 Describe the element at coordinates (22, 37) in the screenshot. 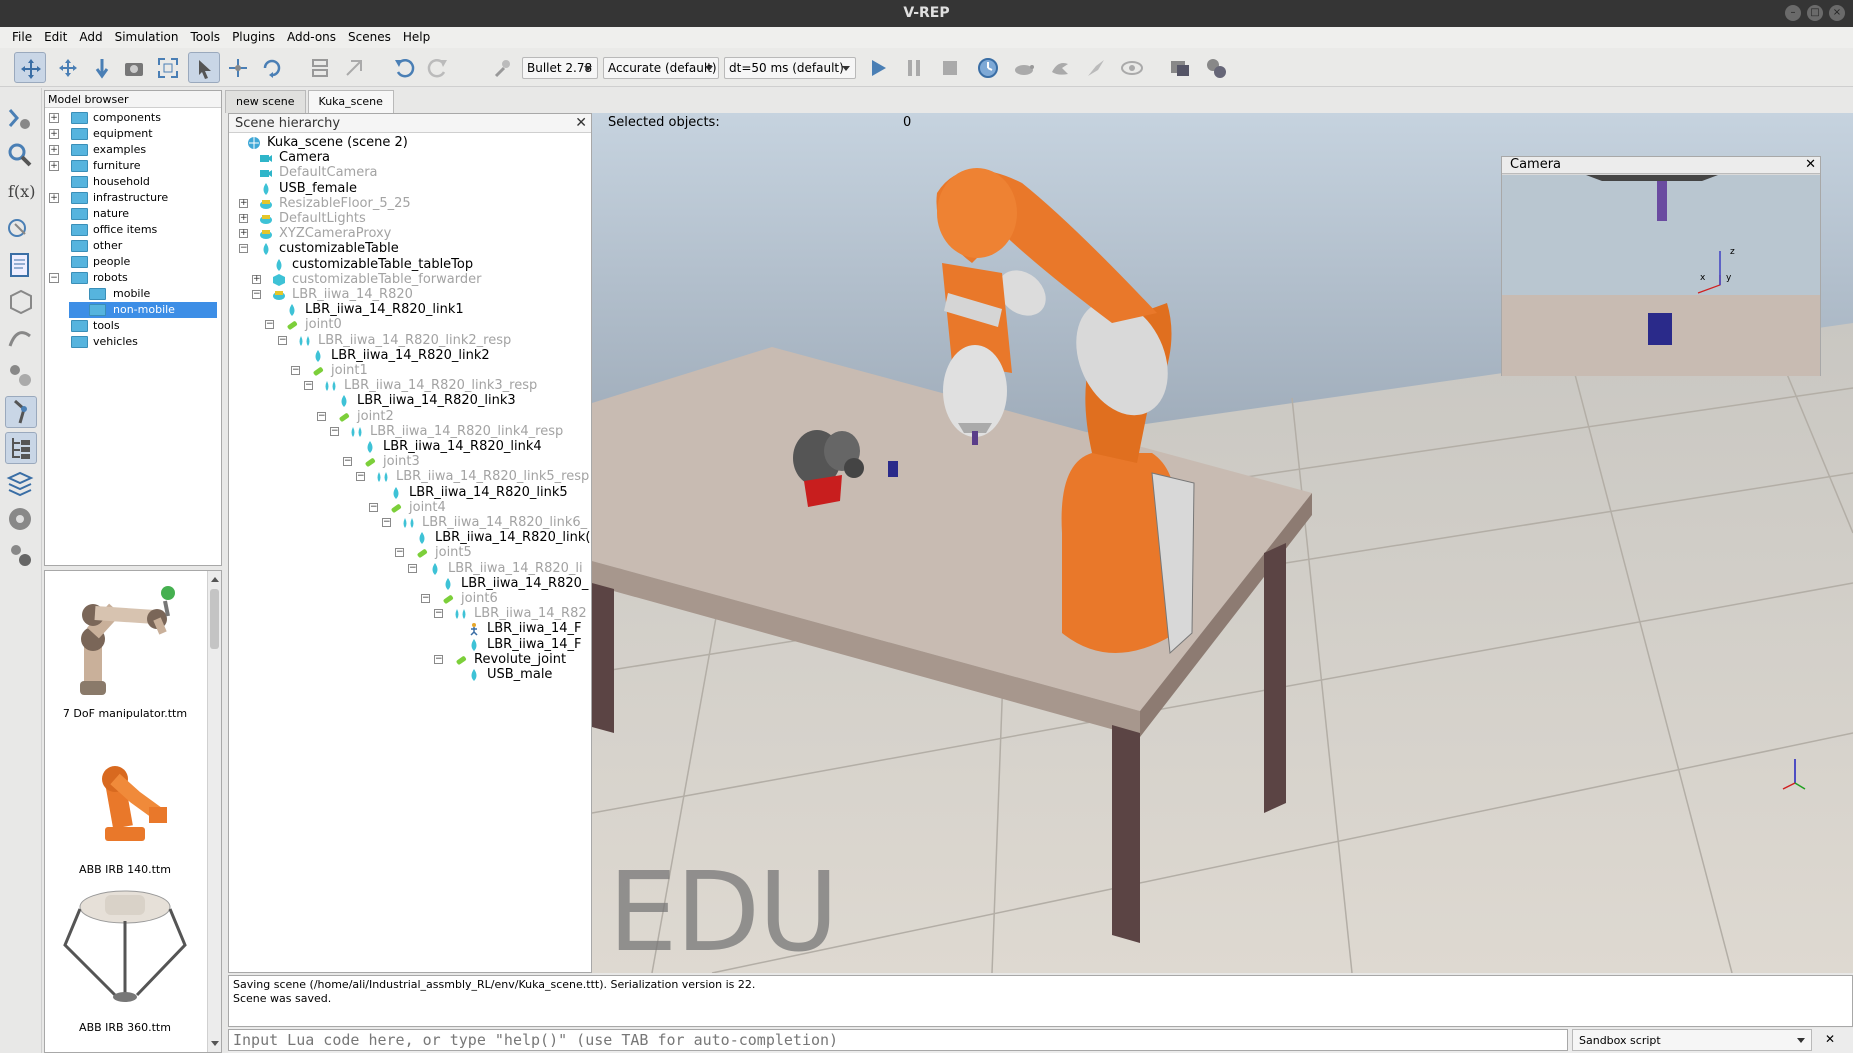

I see `menu-file: File` at that location.